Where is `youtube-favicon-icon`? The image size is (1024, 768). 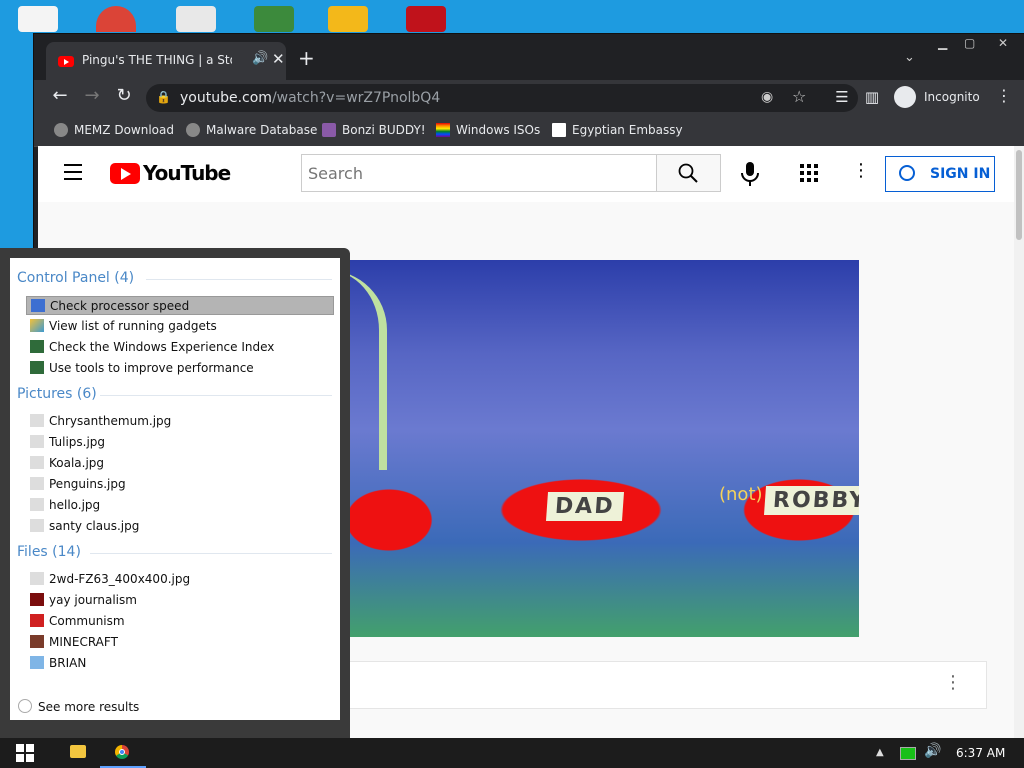 youtube-favicon-icon is located at coordinates (66, 61).